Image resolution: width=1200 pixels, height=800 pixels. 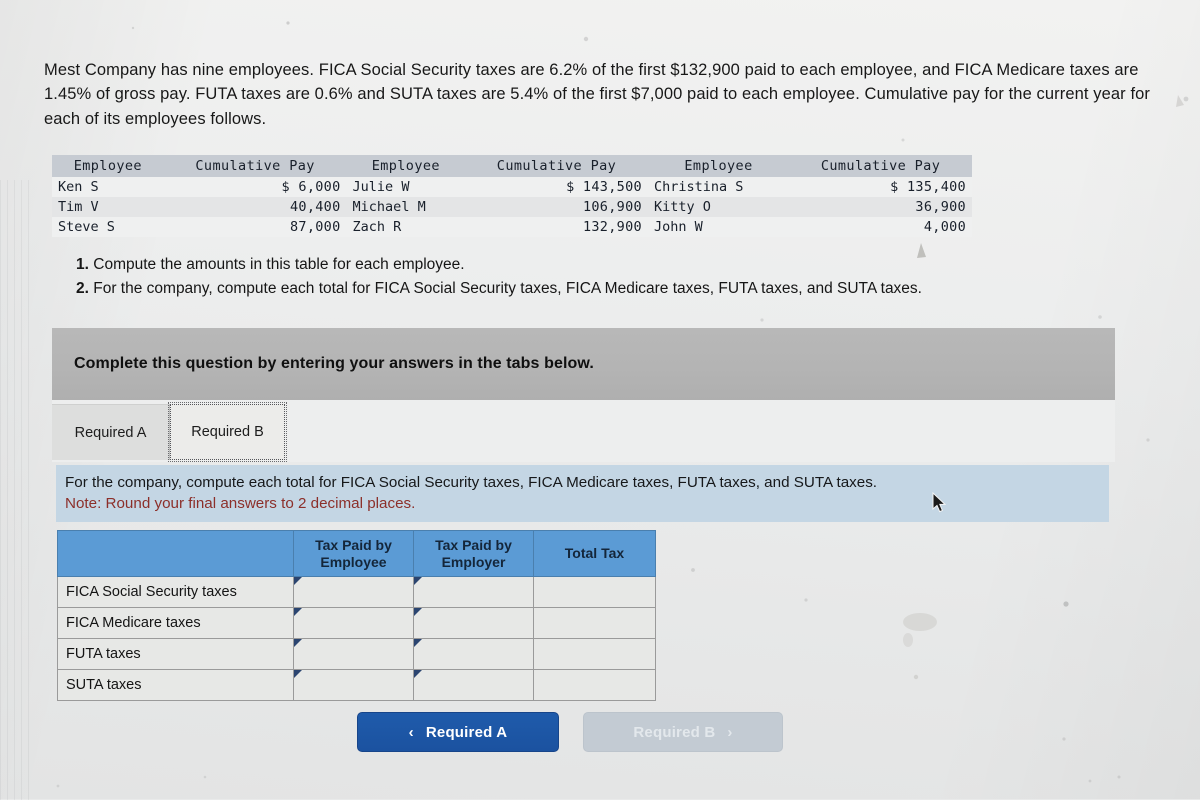 I want to click on table-row: FUTA taxes, so click(x=356, y=654).